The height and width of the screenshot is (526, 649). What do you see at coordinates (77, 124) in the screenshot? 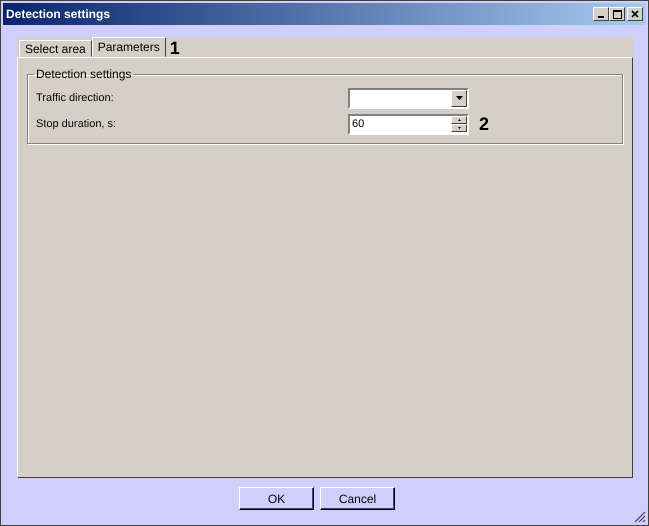
I see `field-label: Stop duration, s:` at bounding box center [77, 124].